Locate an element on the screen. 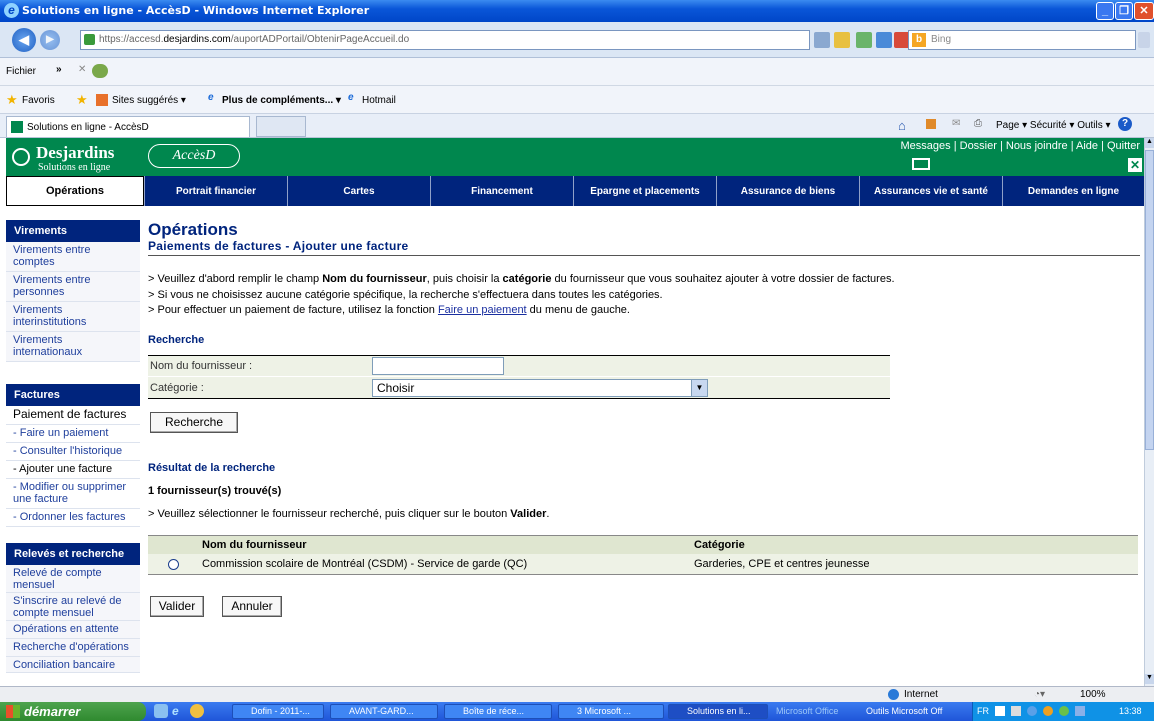 The image size is (1154, 721). nav-tab-assurances-vie: Assurances vie et santé is located at coordinates (930, 191).